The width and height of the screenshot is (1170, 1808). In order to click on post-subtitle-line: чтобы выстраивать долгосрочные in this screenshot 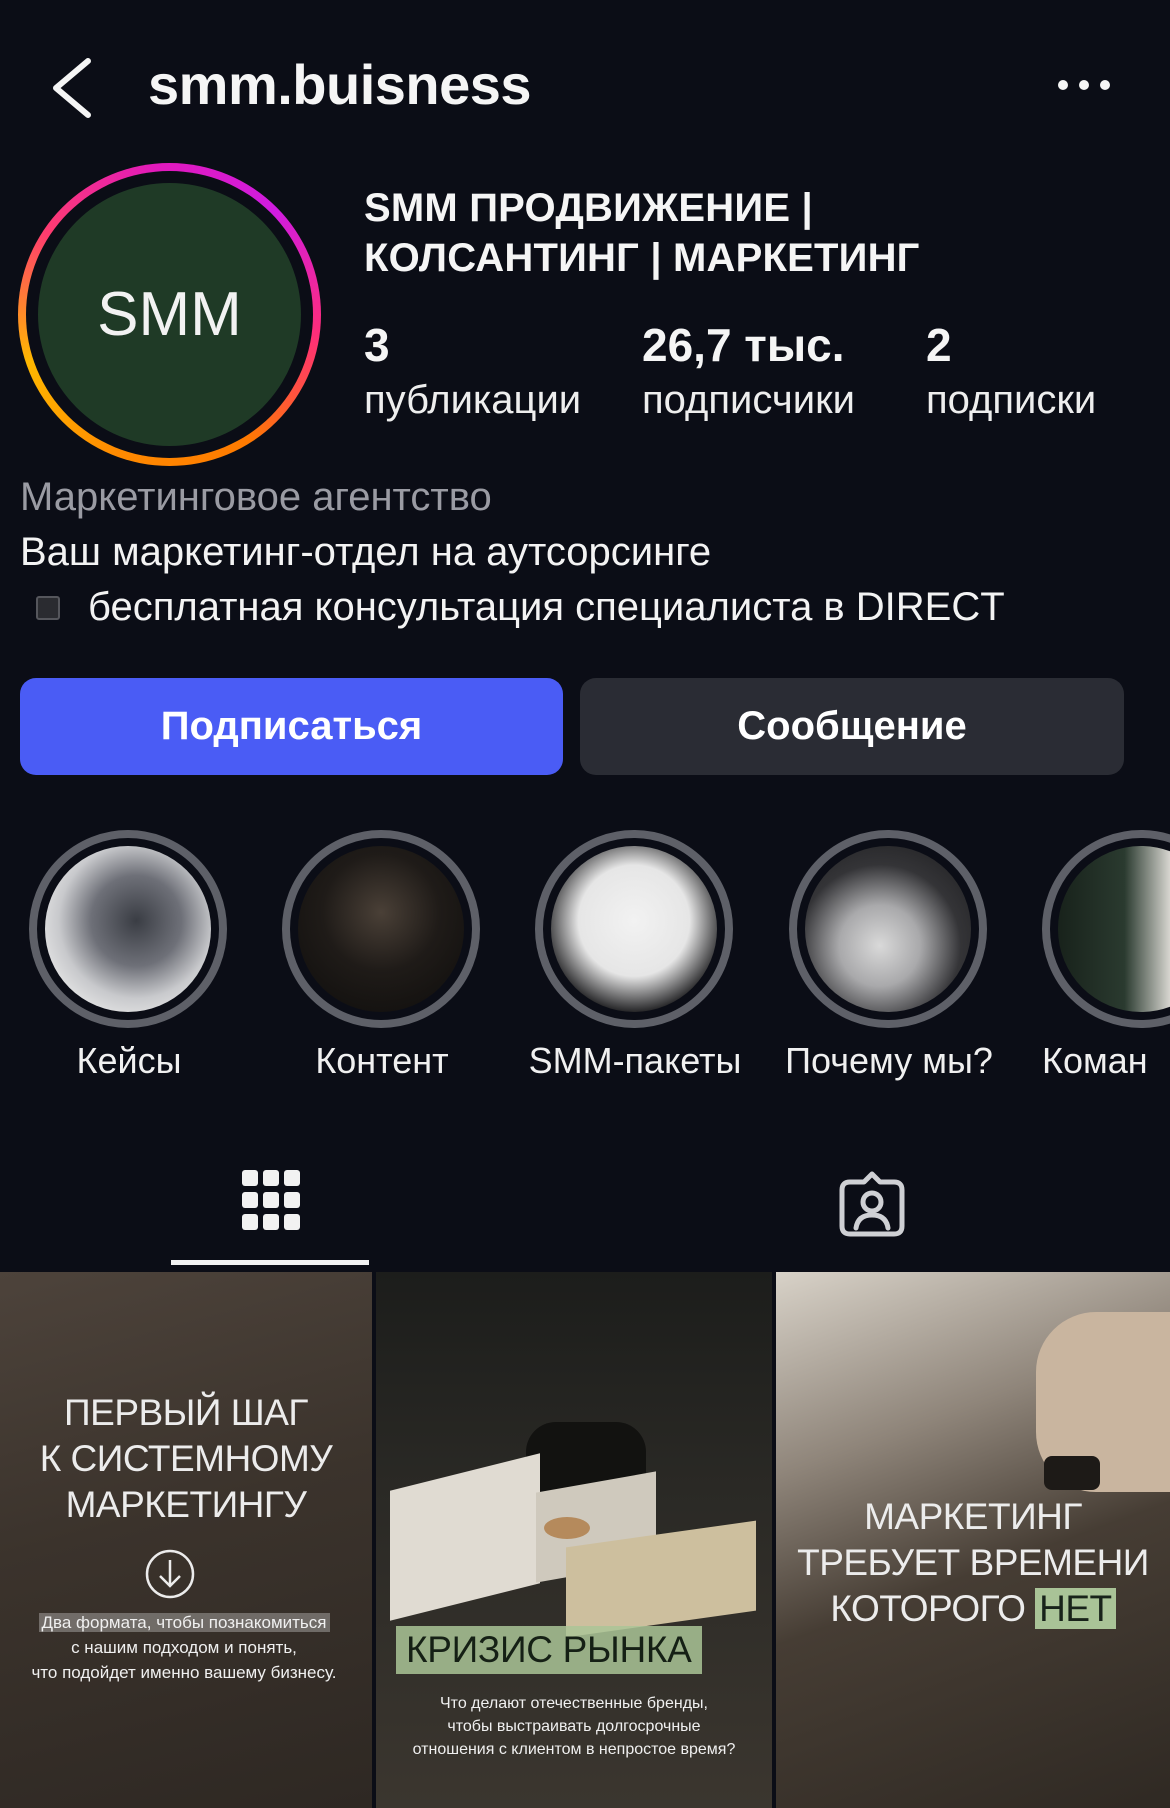, I will do `click(574, 1726)`.